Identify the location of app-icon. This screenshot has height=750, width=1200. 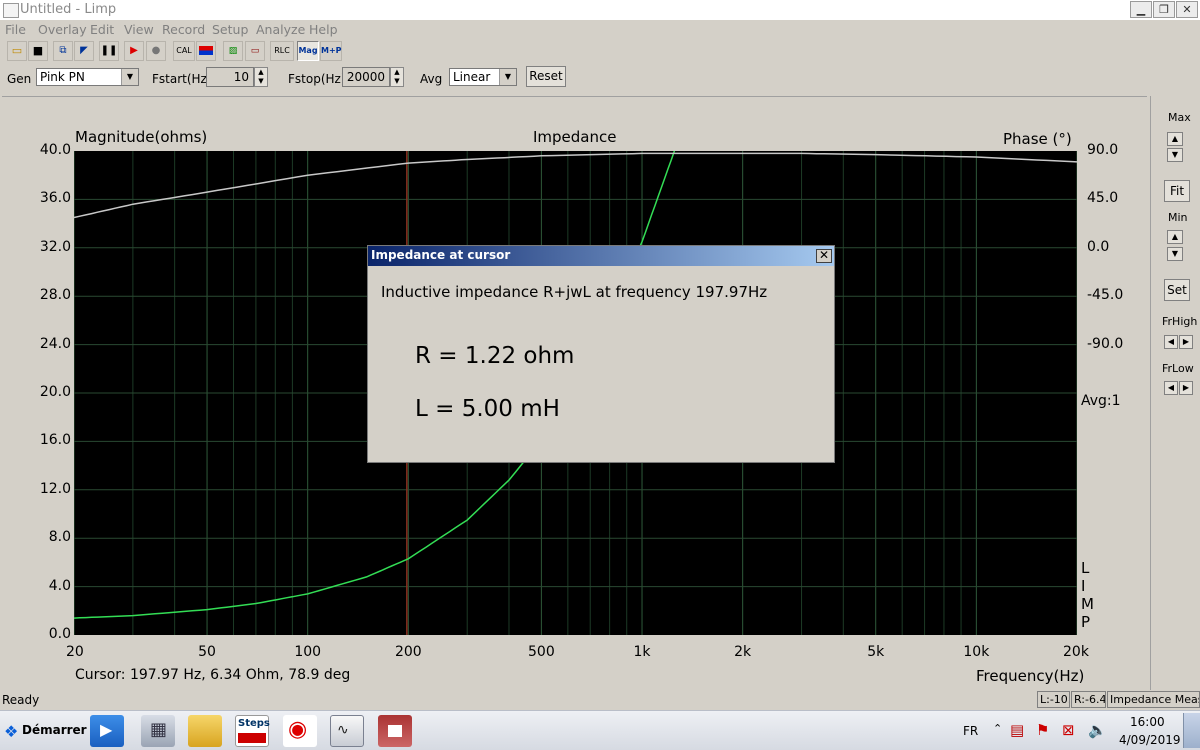
(11, 10).